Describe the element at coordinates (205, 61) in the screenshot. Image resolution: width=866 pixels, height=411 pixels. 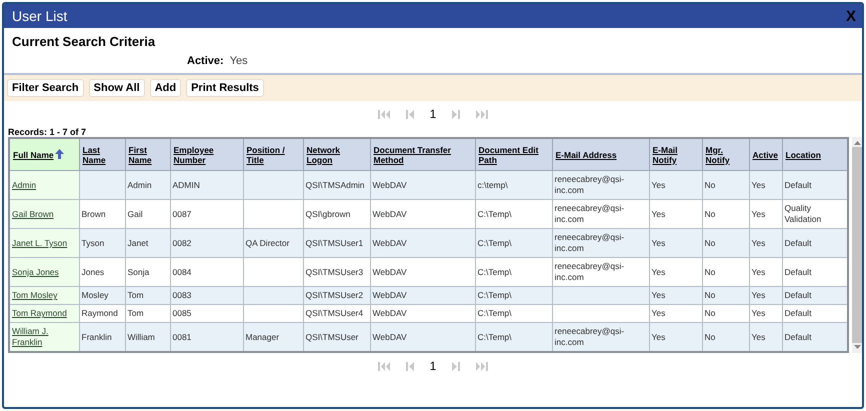
I see `criteria-label: Active:` at that location.